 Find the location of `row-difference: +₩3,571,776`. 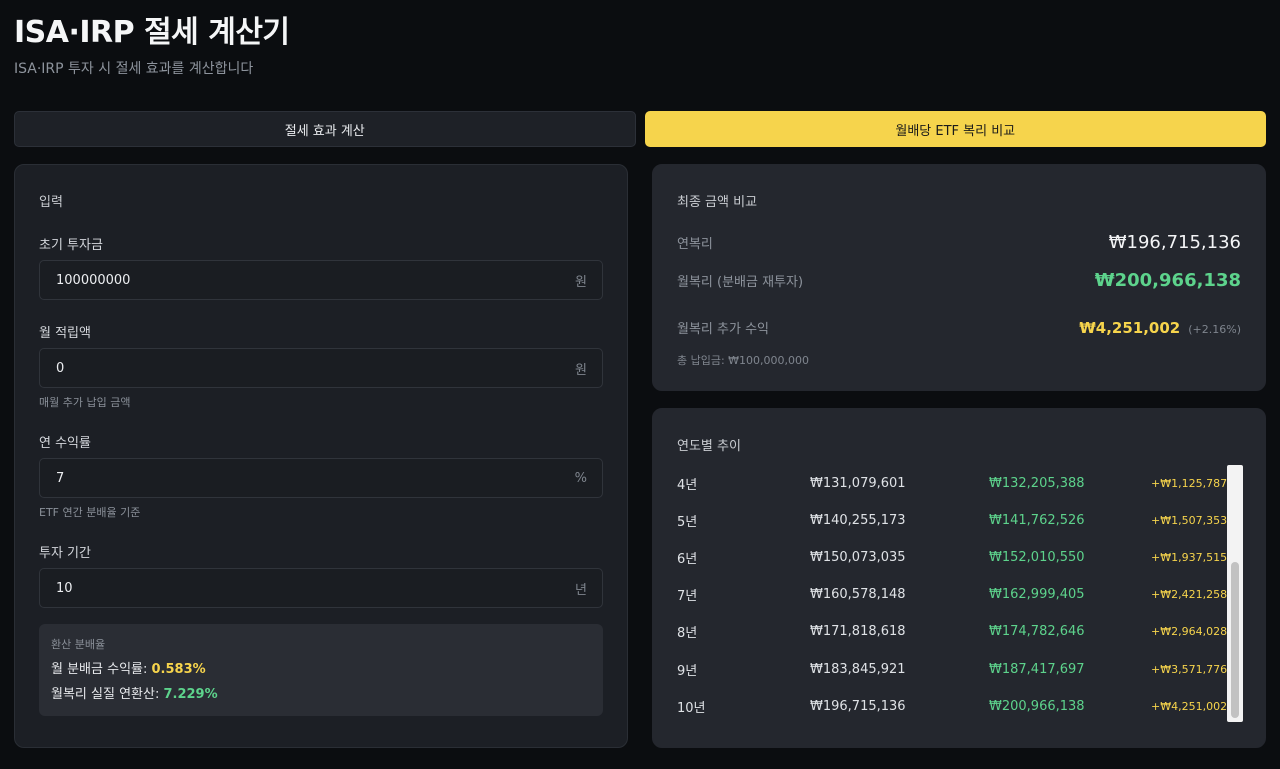

row-difference: +₩3,571,776 is located at coordinates (1189, 669).